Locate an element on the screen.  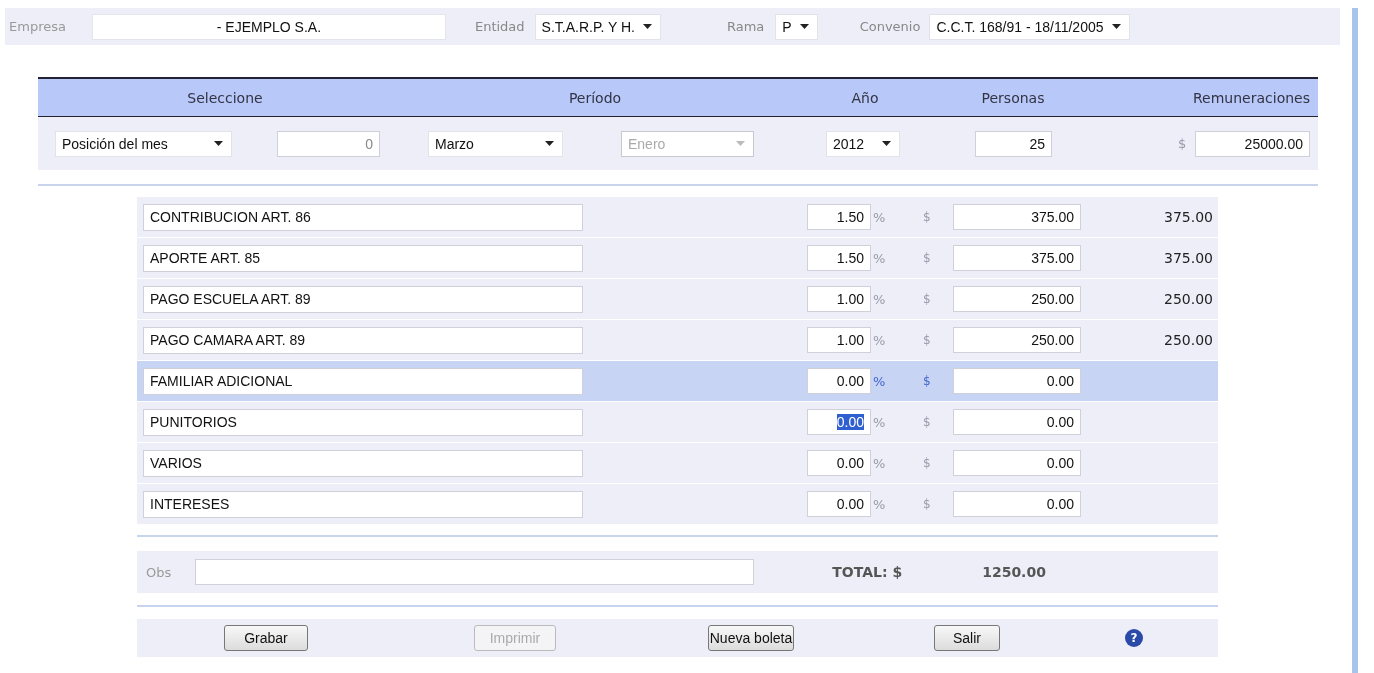
selection-dropdown: Posición del mes is located at coordinates (143, 143).